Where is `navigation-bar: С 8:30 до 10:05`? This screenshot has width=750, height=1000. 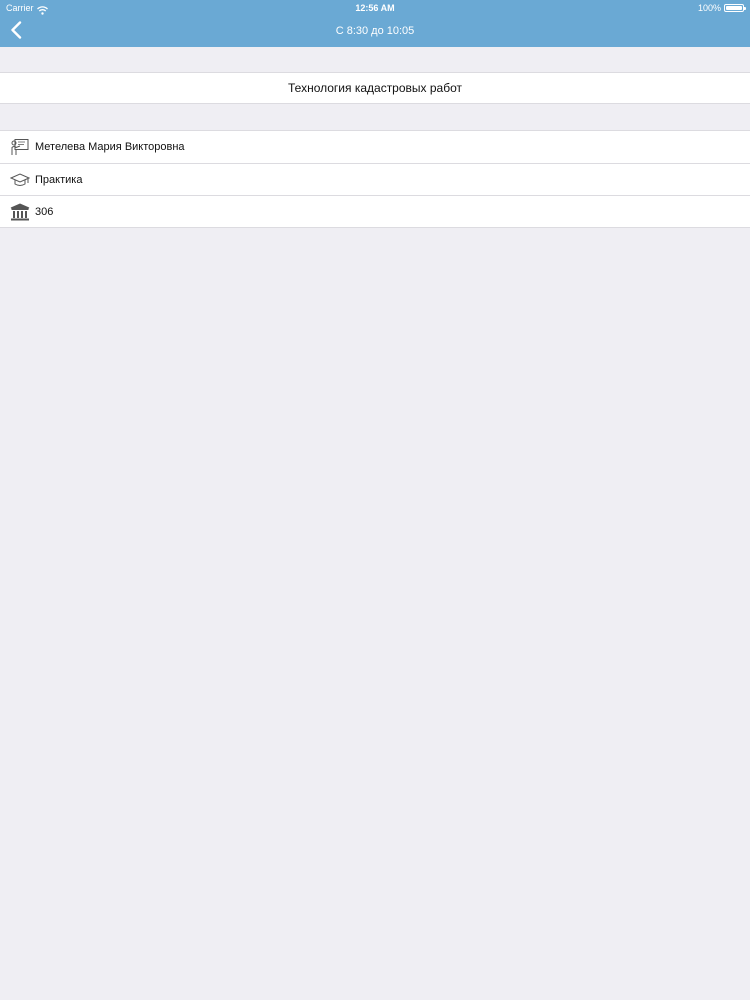
navigation-bar: С 8:30 до 10:05 is located at coordinates (375, 31).